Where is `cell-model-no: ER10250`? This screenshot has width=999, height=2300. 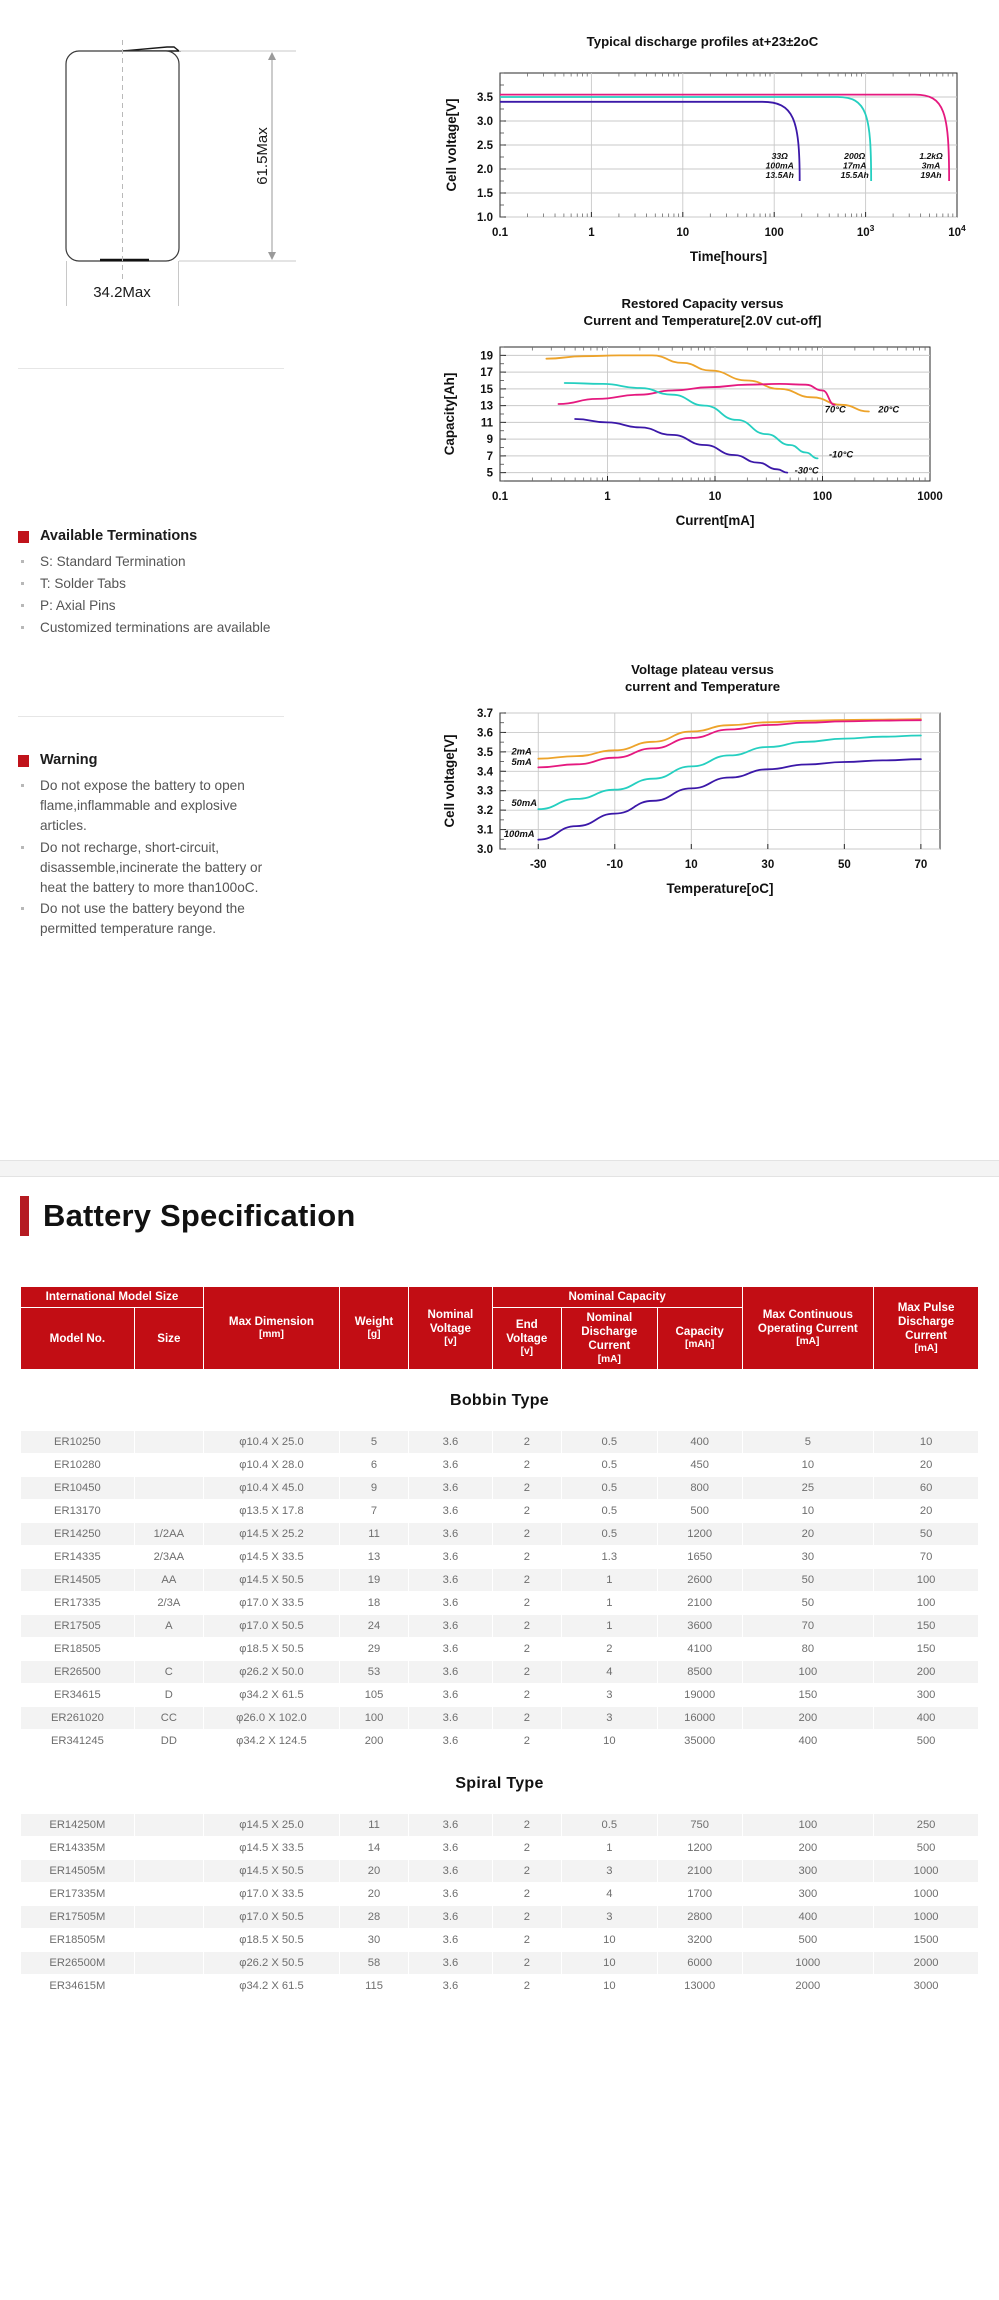
cell-model-no: ER10250 is located at coordinates (77, 1442).